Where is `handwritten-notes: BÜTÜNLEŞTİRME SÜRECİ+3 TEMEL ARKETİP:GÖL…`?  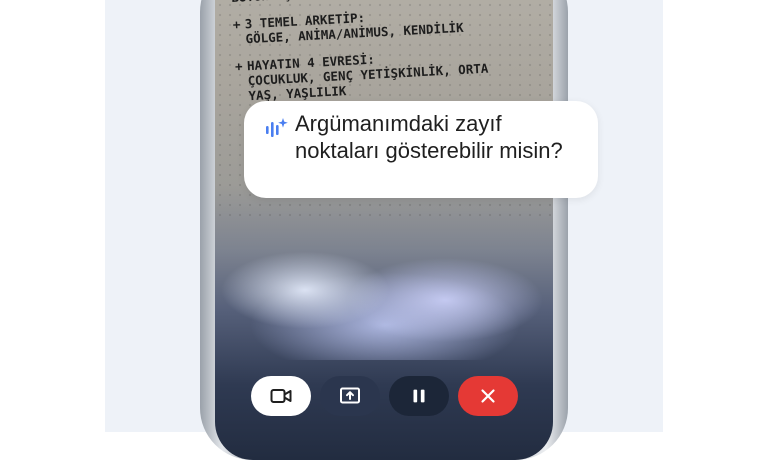 handwritten-notes: BÜTÜNLEŞTİRME SÜRECİ+3 TEMEL ARKETİP:GÖL… is located at coordinates (384, 58).